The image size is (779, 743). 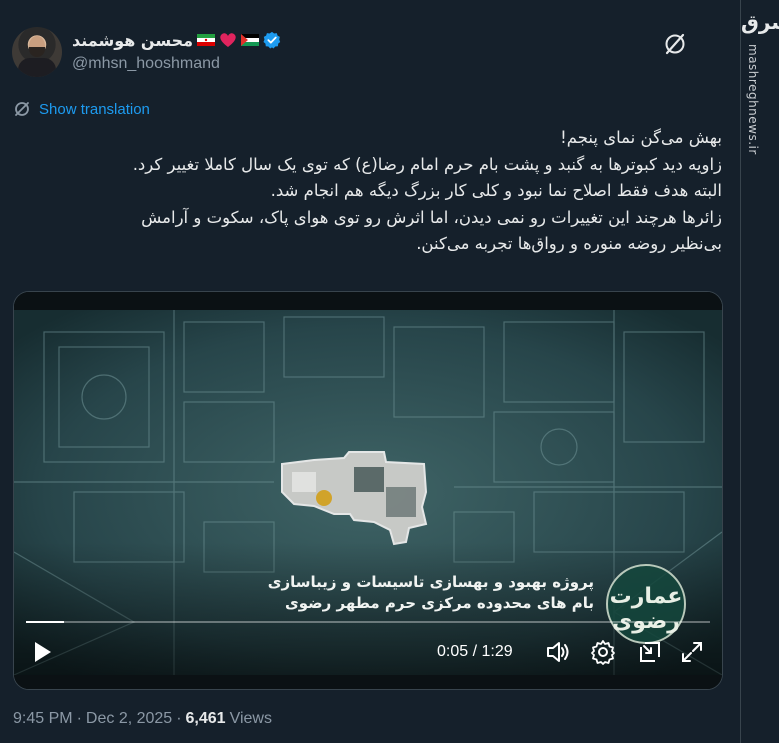 What do you see at coordinates (132, 40) in the screenshot?
I see `display-name: محسن هوشمند` at bounding box center [132, 40].